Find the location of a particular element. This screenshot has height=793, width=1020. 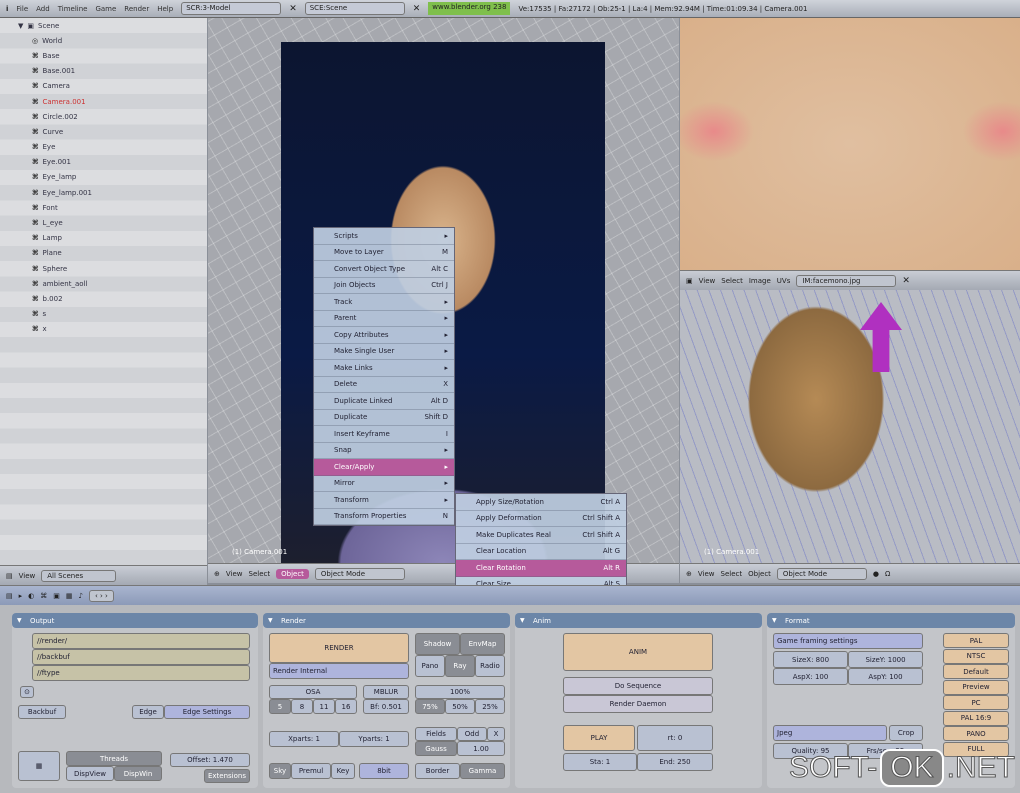

menu-render: Render is located at coordinates (136, 9).